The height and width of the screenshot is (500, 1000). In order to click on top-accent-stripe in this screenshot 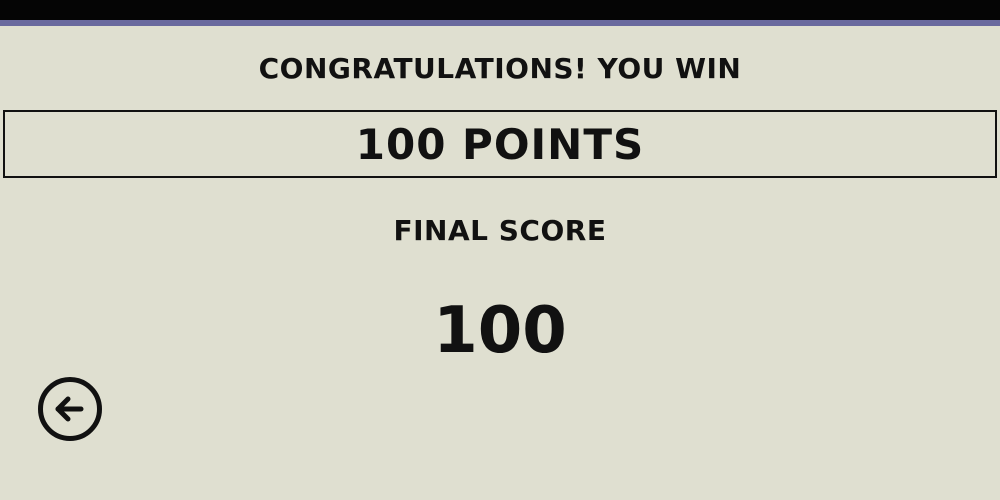, I will do `click(500, 23)`.